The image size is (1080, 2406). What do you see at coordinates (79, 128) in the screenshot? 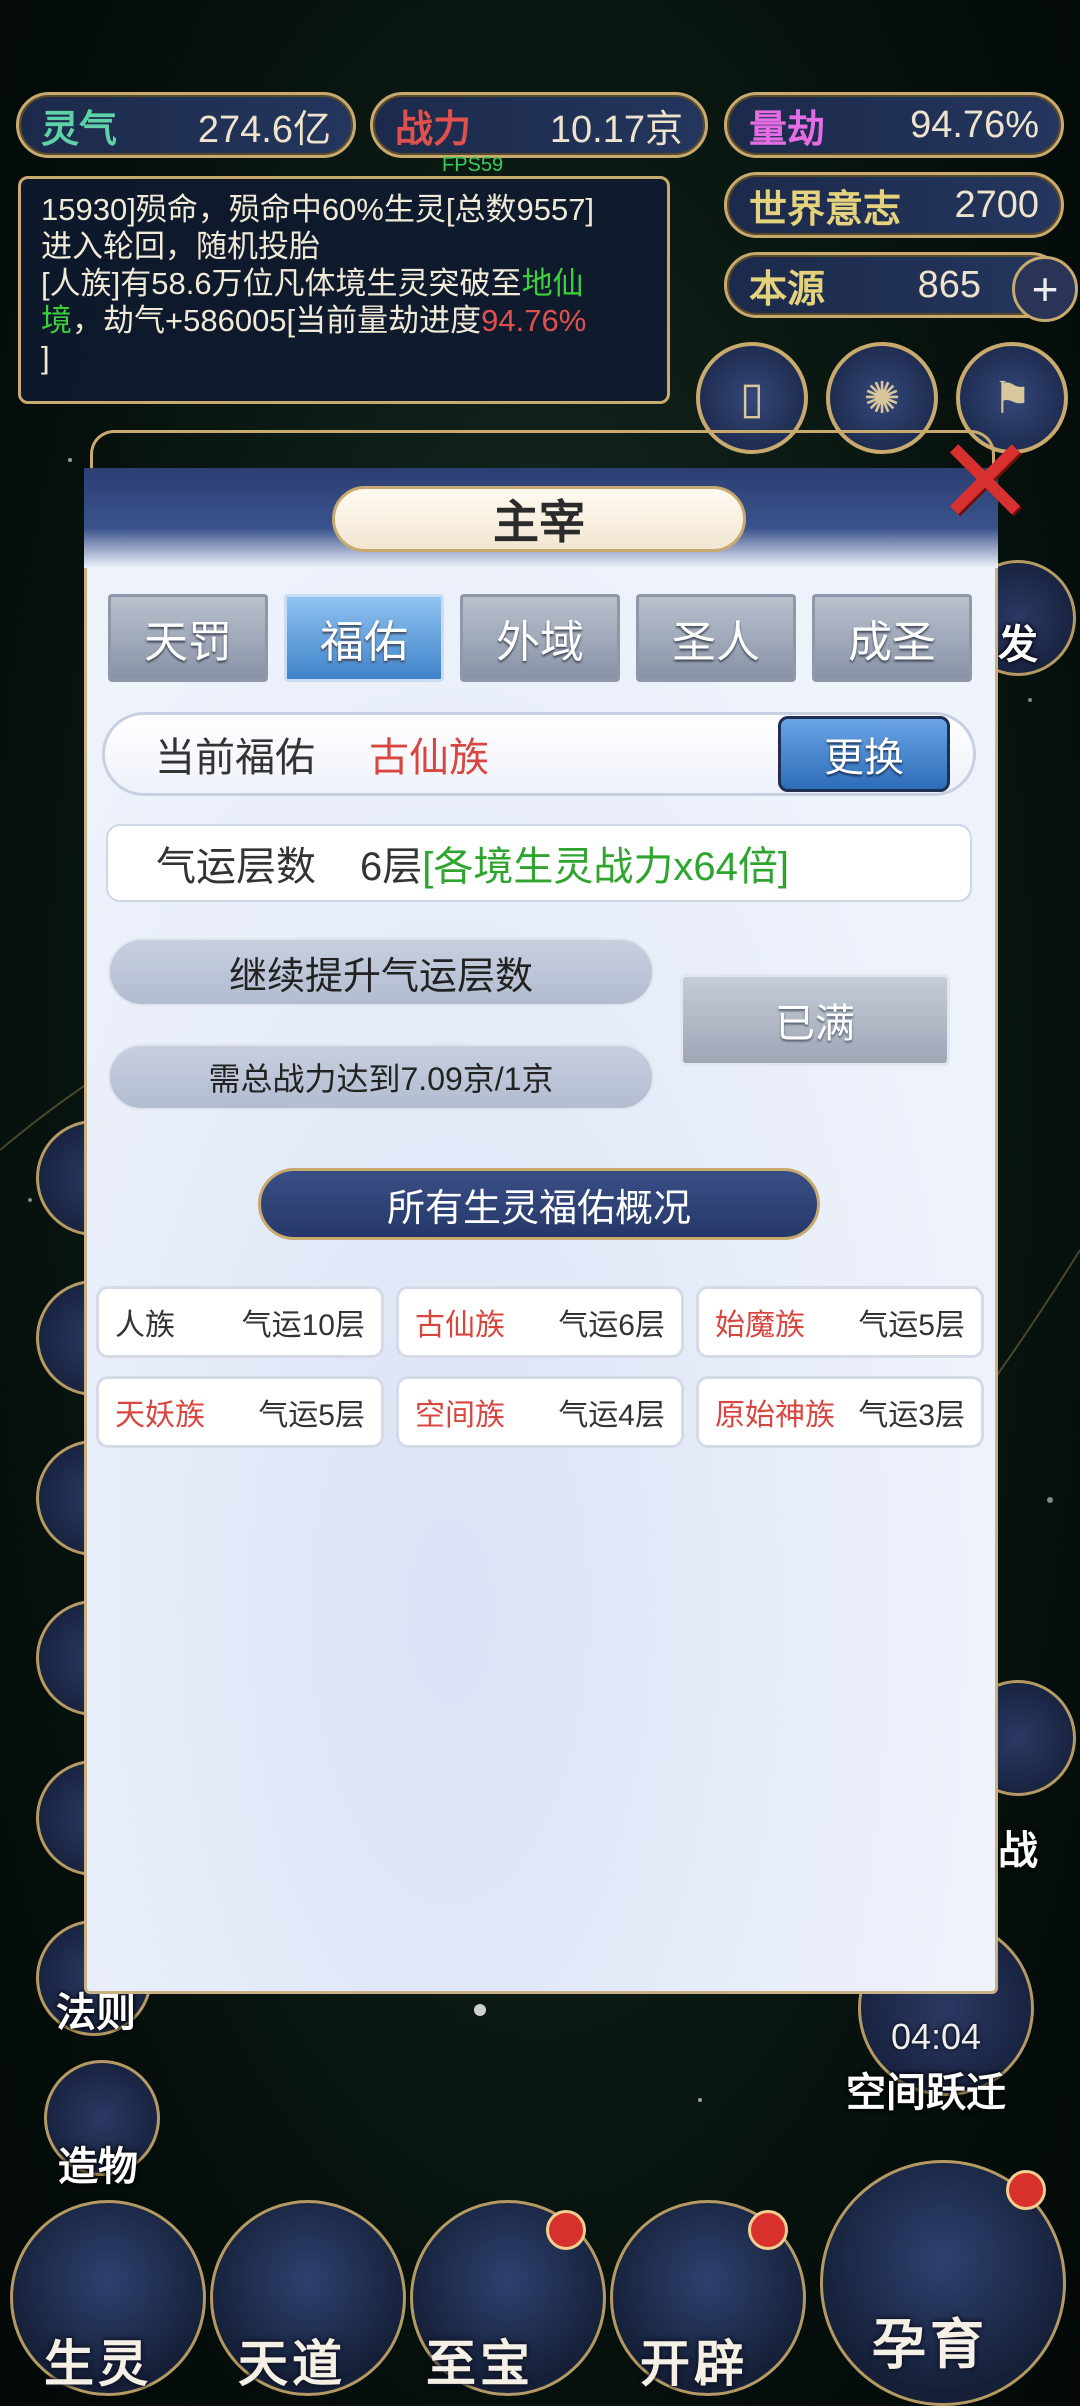
I see `lingqi-label: 灵气` at bounding box center [79, 128].